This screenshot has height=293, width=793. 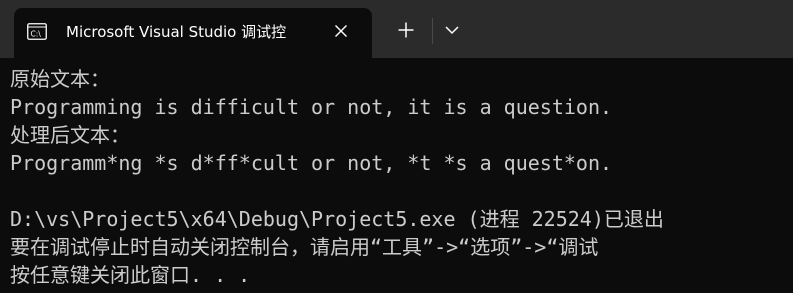 What do you see at coordinates (406, 30) in the screenshot?
I see `plus-icon` at bounding box center [406, 30].